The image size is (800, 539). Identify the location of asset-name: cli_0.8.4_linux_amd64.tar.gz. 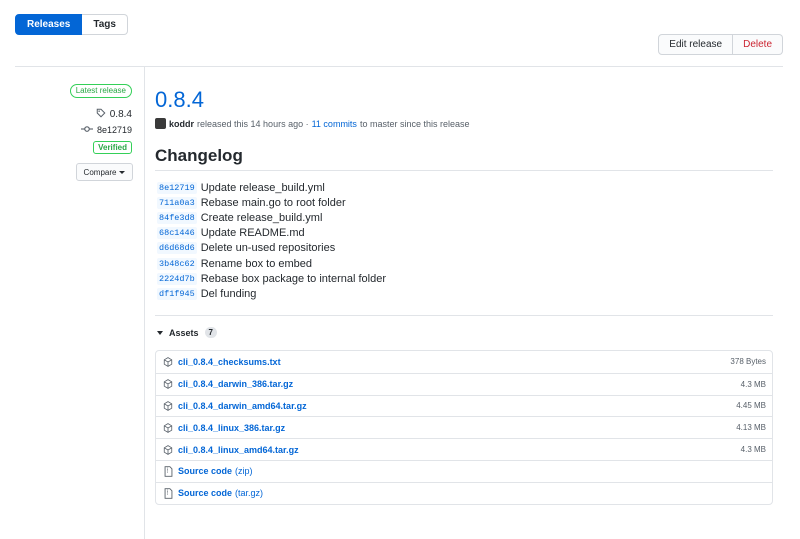
(459, 450).